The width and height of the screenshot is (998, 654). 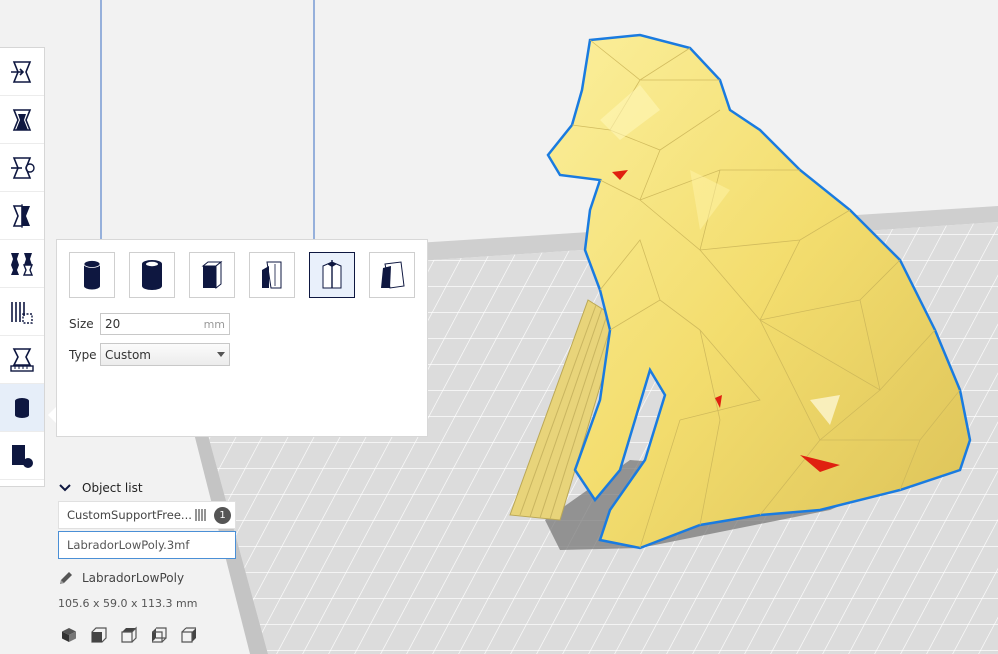 I want to click on object-list-title: Object list, so click(x=112, y=488).